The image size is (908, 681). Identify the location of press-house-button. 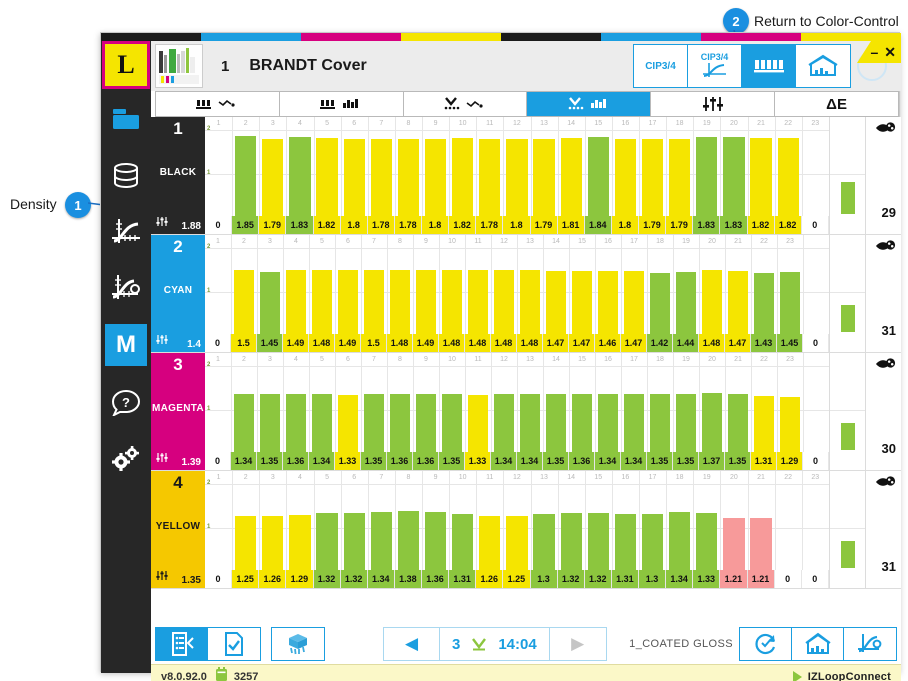
(818, 644).